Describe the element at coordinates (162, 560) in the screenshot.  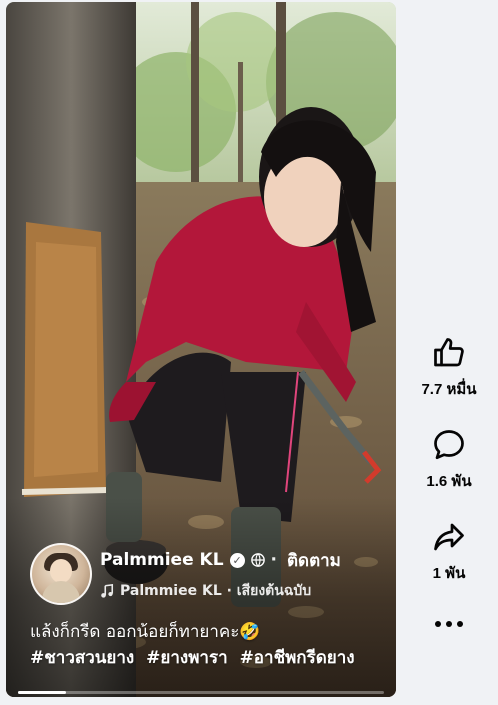
I see `author-name: Palmmiee KL` at that location.